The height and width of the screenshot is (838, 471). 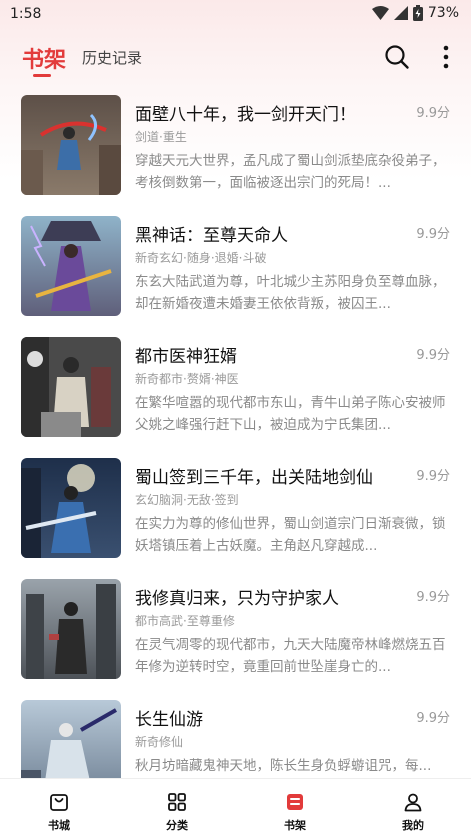 I want to click on tab-history: 历史记录, so click(x=112, y=57).